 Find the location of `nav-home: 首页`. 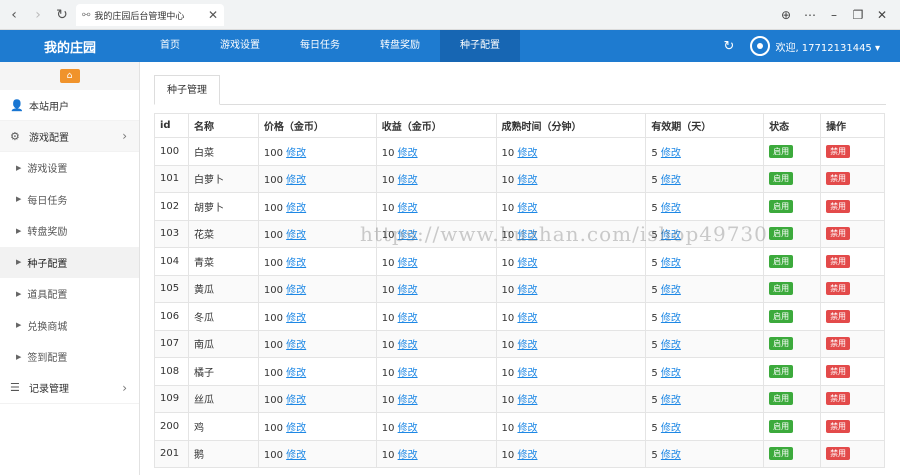

nav-home: 首页 is located at coordinates (170, 46).